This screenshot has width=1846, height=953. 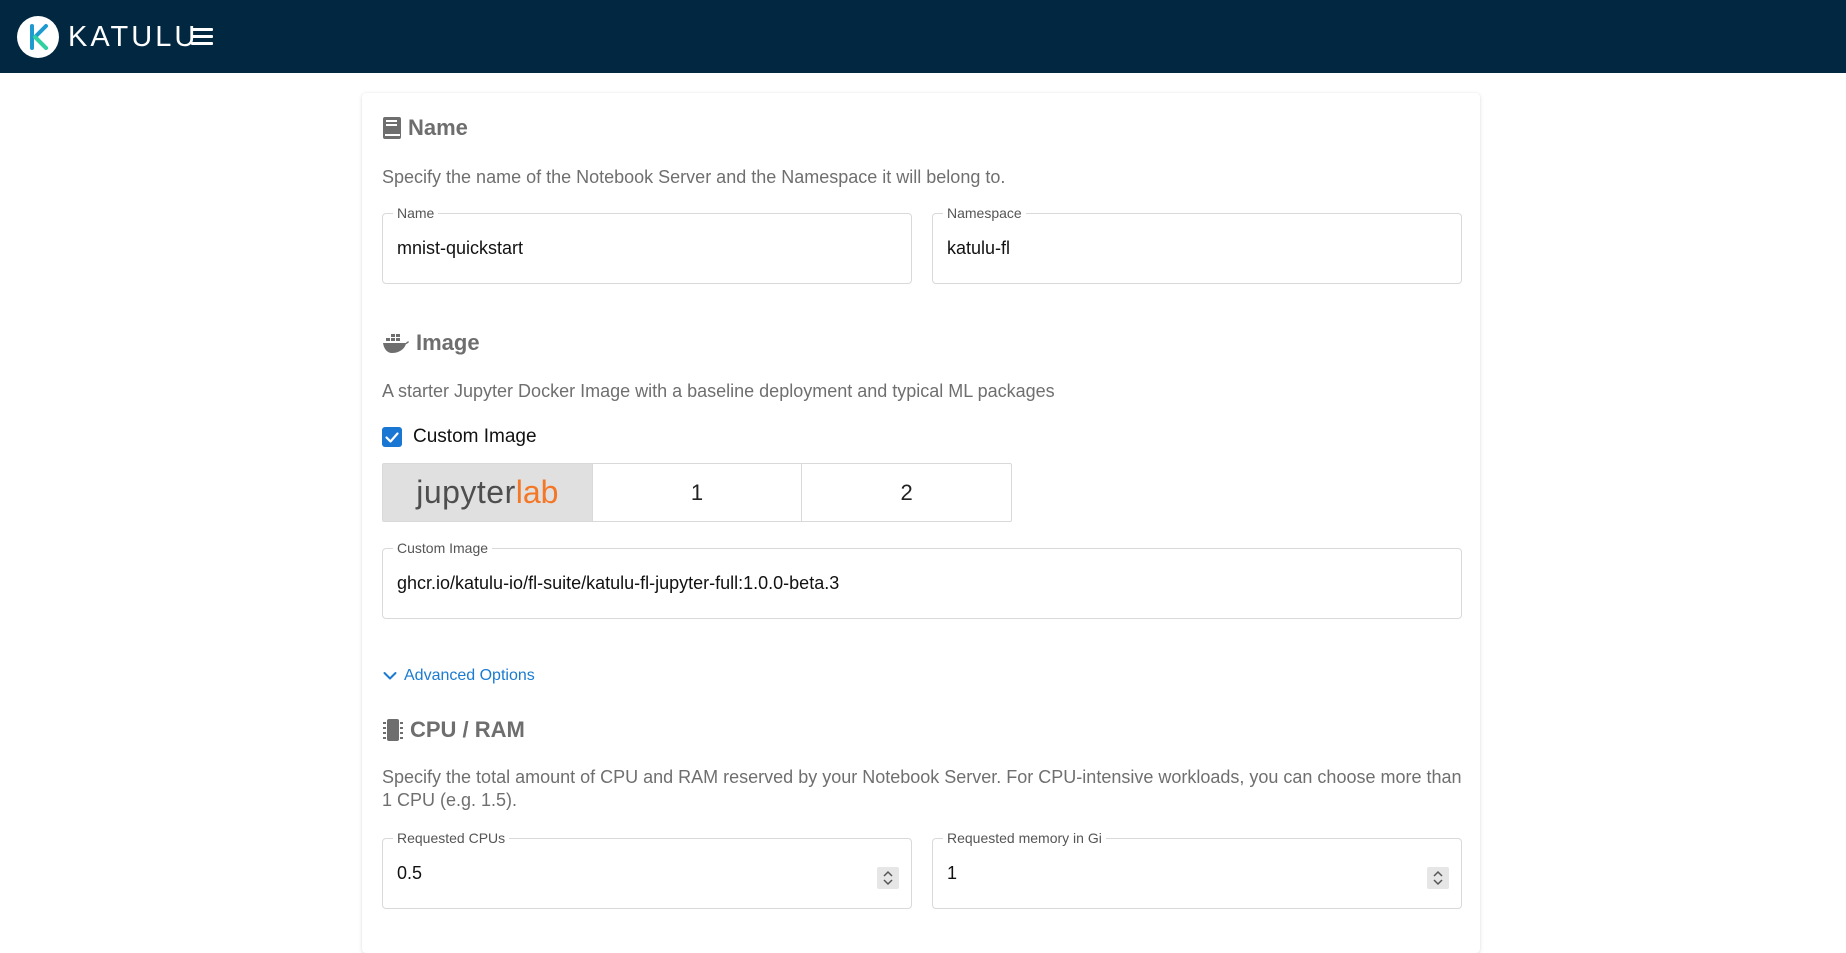 I want to click on namespace-input, so click(x=1158, y=248).